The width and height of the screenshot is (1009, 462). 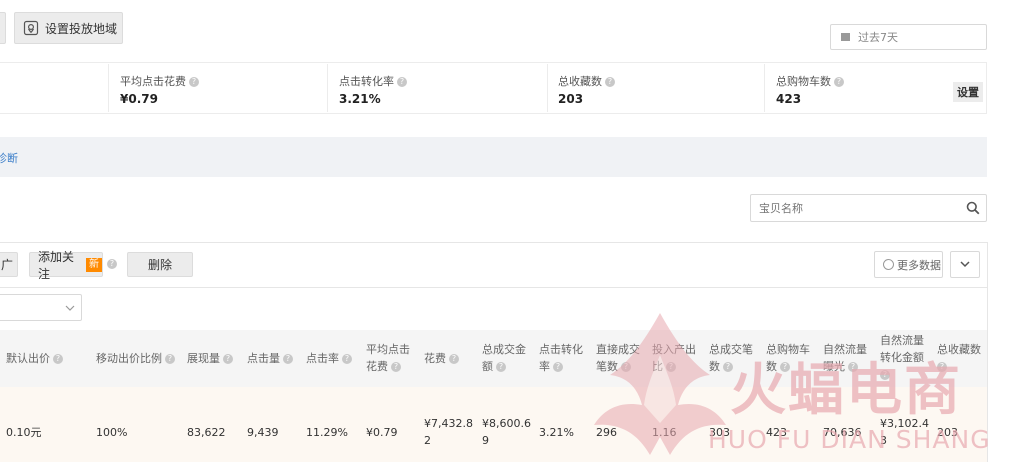 I want to click on new-badge: 新, so click(x=94, y=264).